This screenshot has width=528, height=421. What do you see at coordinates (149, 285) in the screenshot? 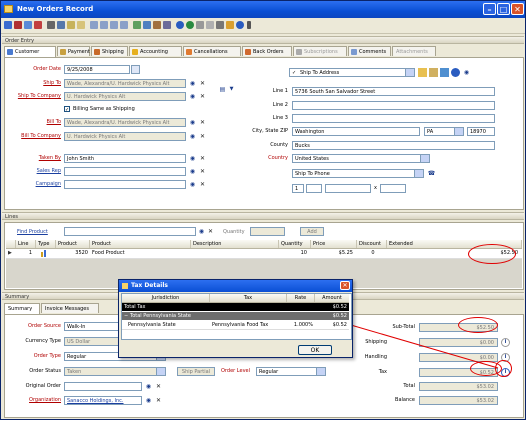
I see `tax-dialog-title: Tax Details` at bounding box center [149, 285].